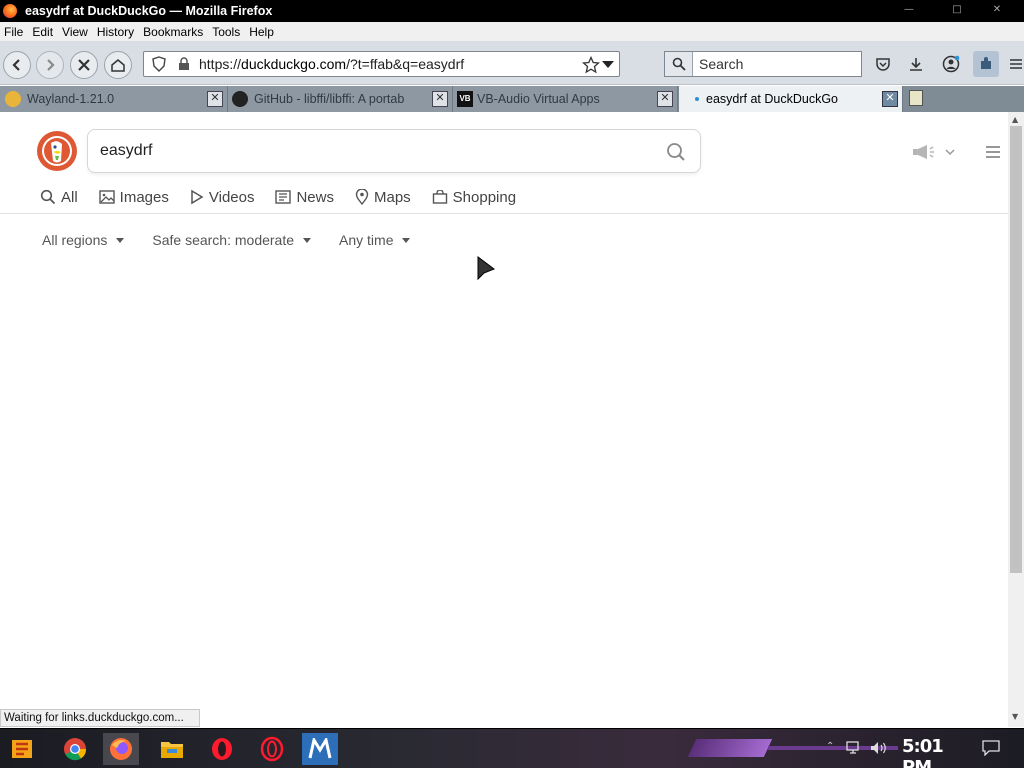  I want to click on taskbar-decoration, so click(730, 748).